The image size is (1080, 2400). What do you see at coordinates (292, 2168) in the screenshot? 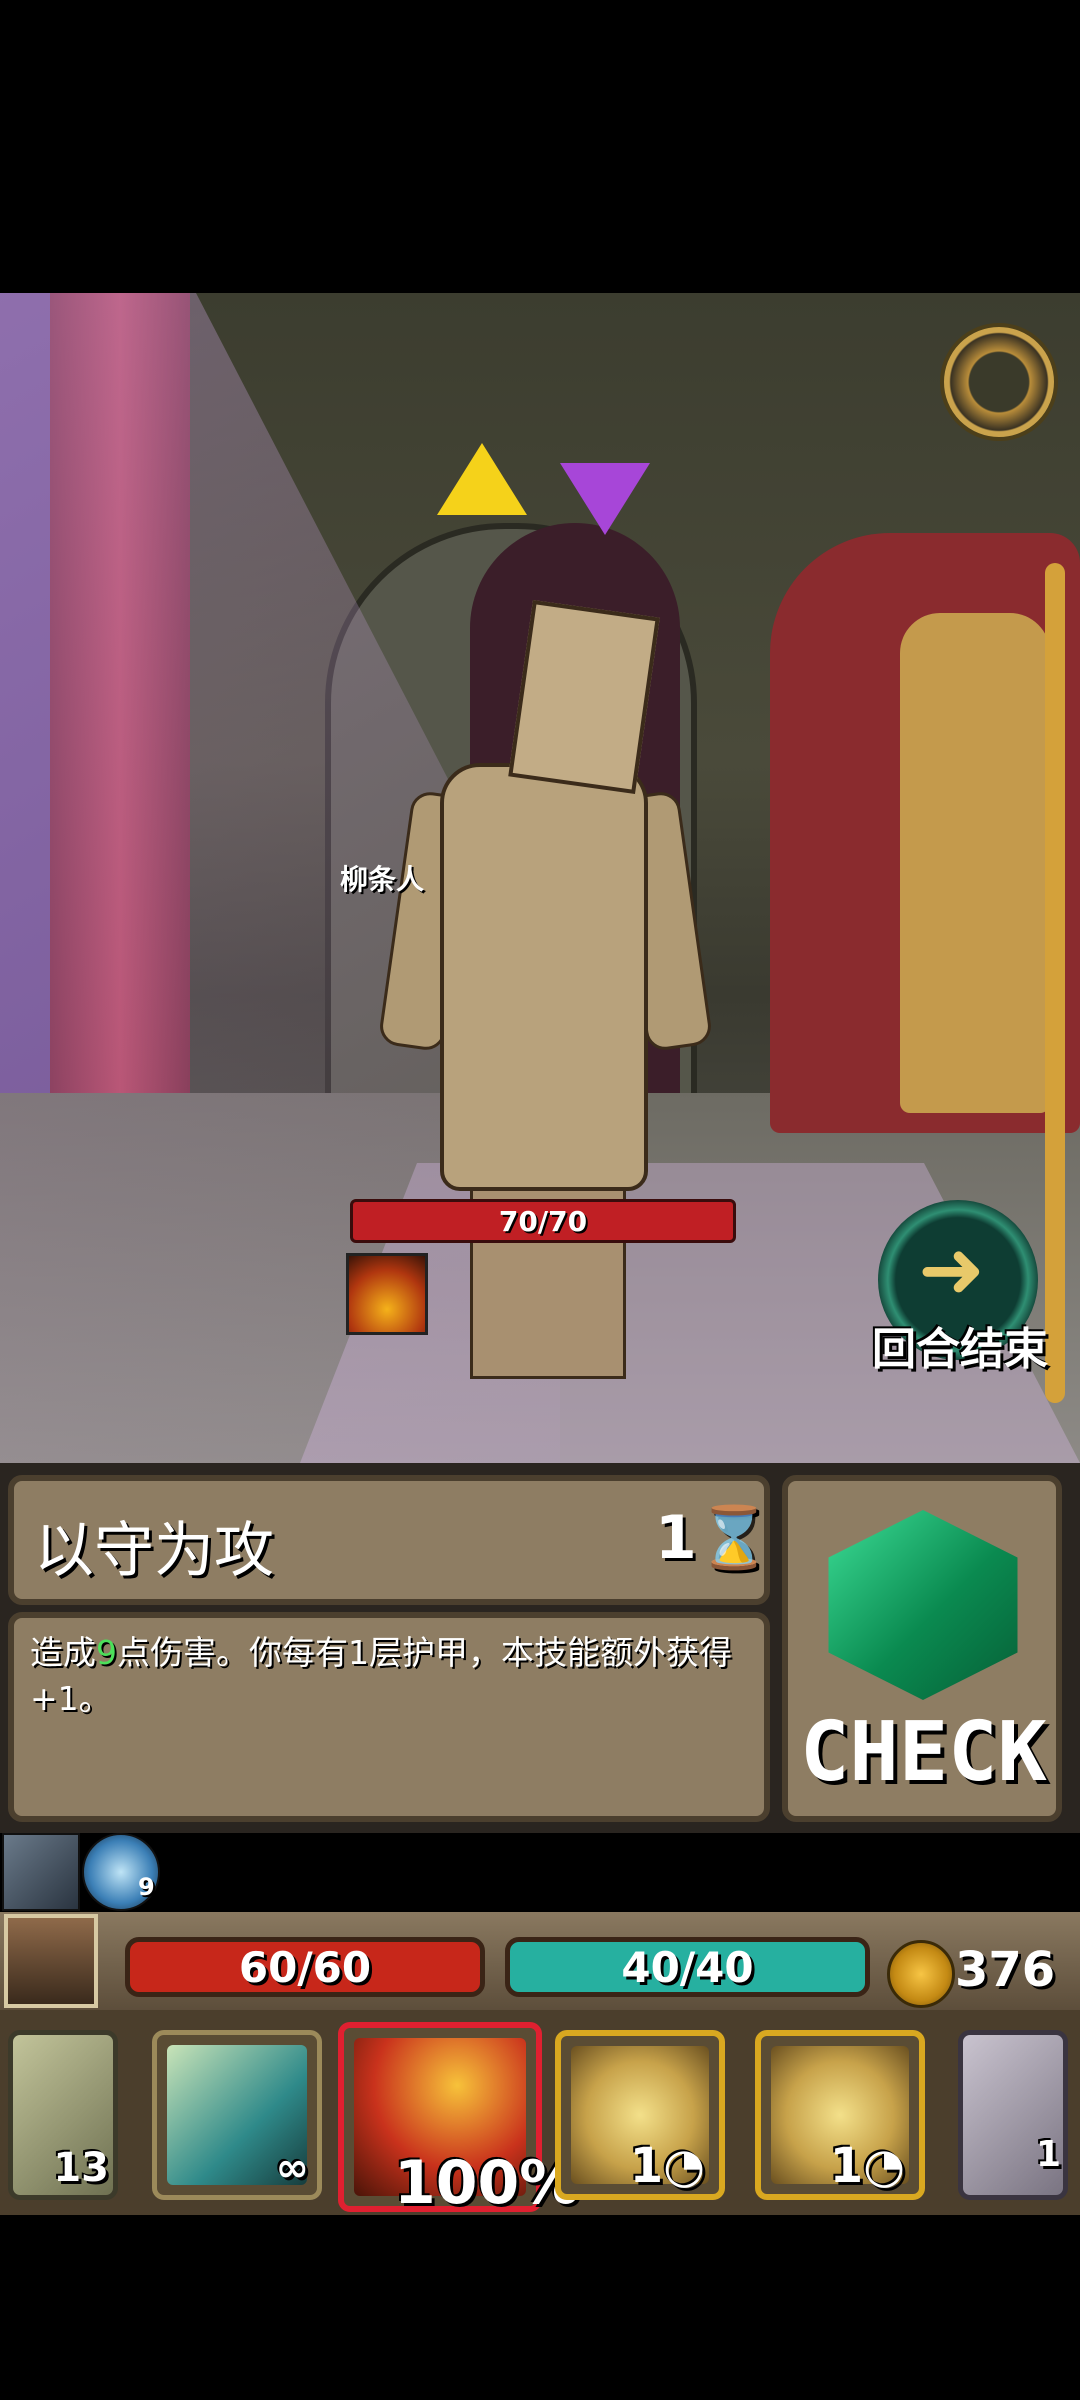
I see `card-1-label: ∞` at bounding box center [292, 2168].